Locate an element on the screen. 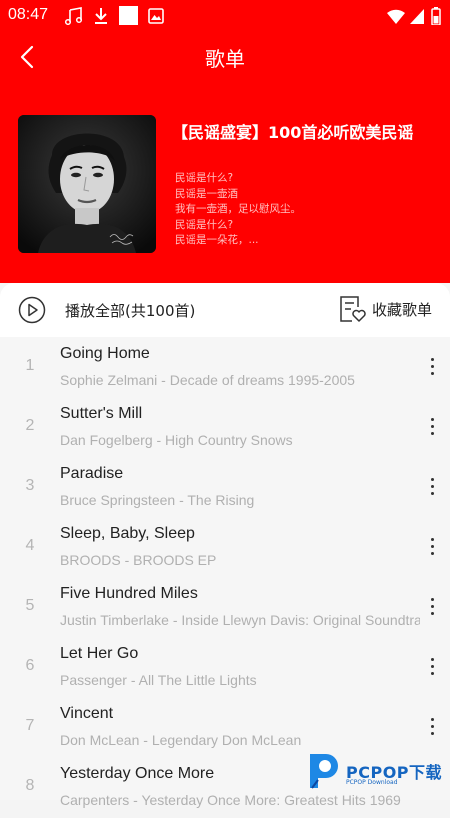 This screenshot has height=818, width=450. play-all-button: 播放全部(共100首) is located at coordinates (106, 310).